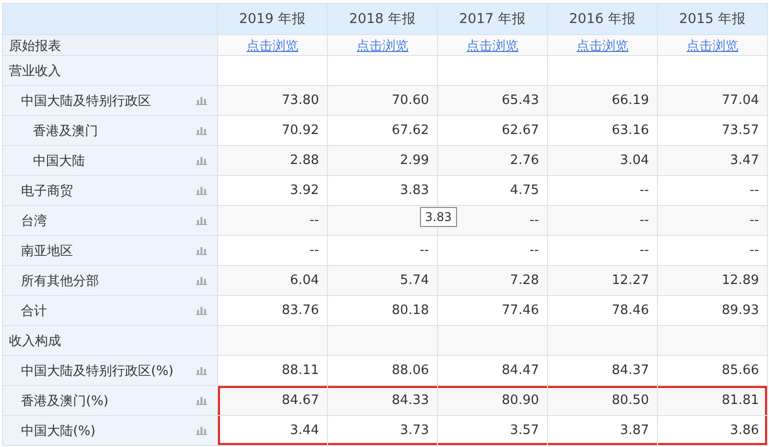 This screenshot has width=769, height=447. Describe the element at coordinates (35, 341) in the screenshot. I see `row-label: 收入构成` at that location.